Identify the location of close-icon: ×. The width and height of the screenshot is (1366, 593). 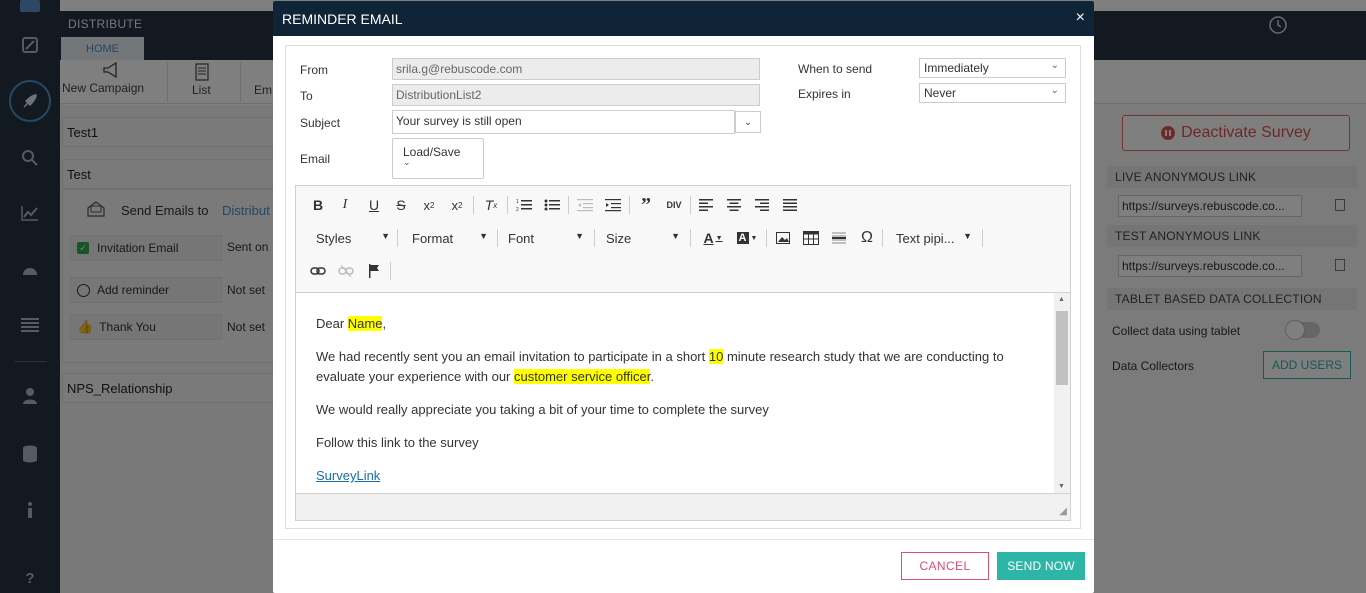
(1080, 18).